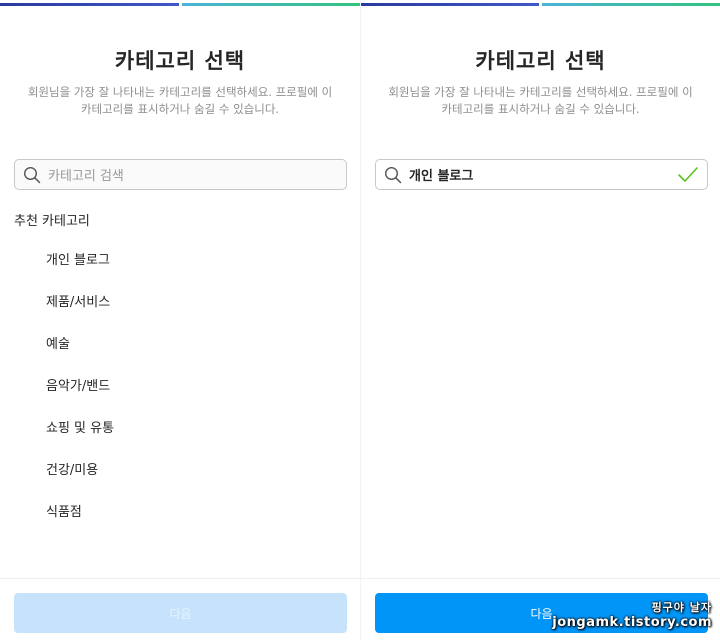  I want to click on category-search-input: 카테고리 검색, so click(180, 174).